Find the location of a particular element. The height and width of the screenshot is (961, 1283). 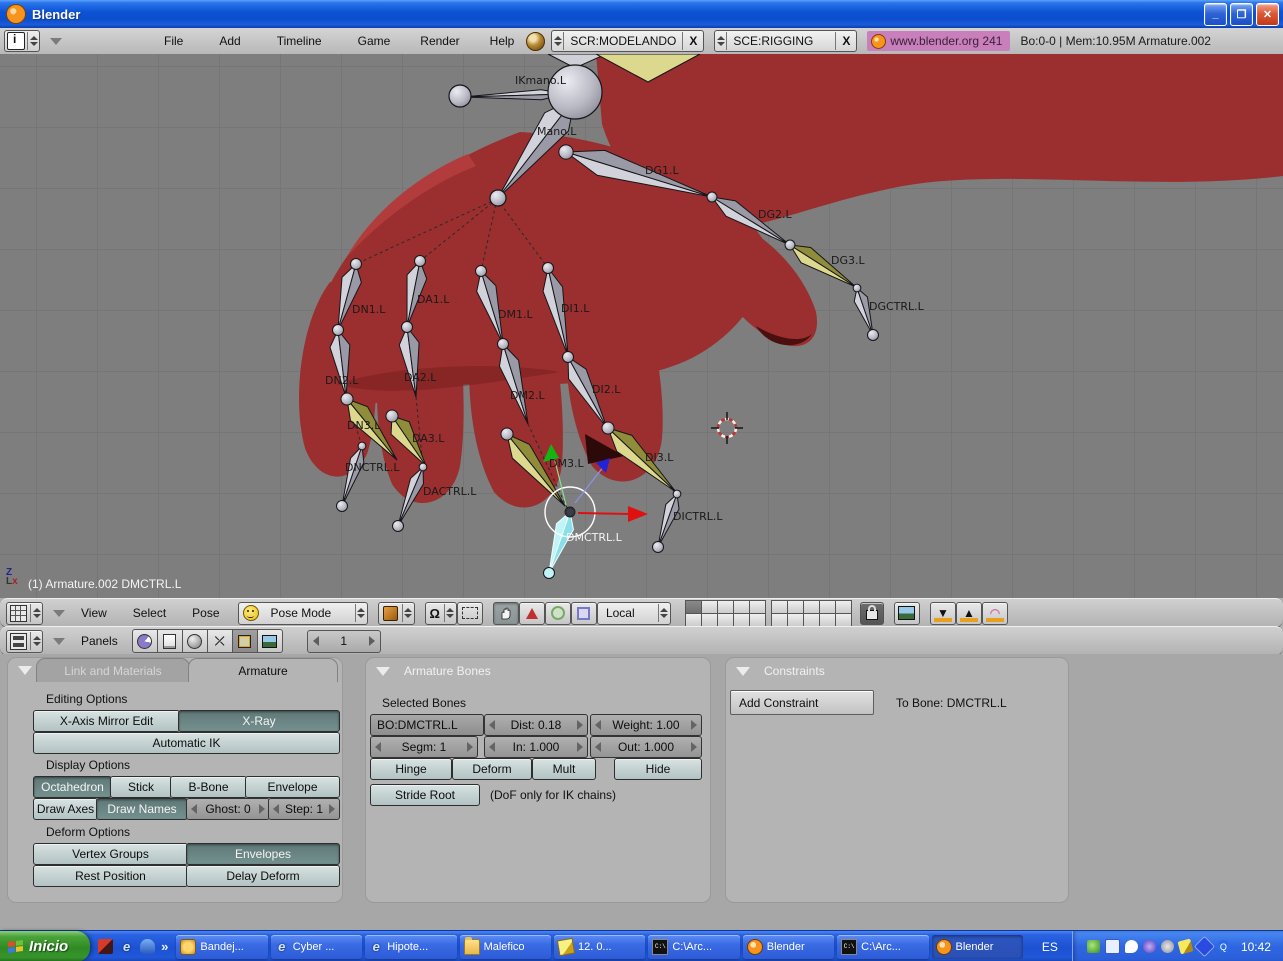

menu-game: Game is located at coordinates (374, 41).